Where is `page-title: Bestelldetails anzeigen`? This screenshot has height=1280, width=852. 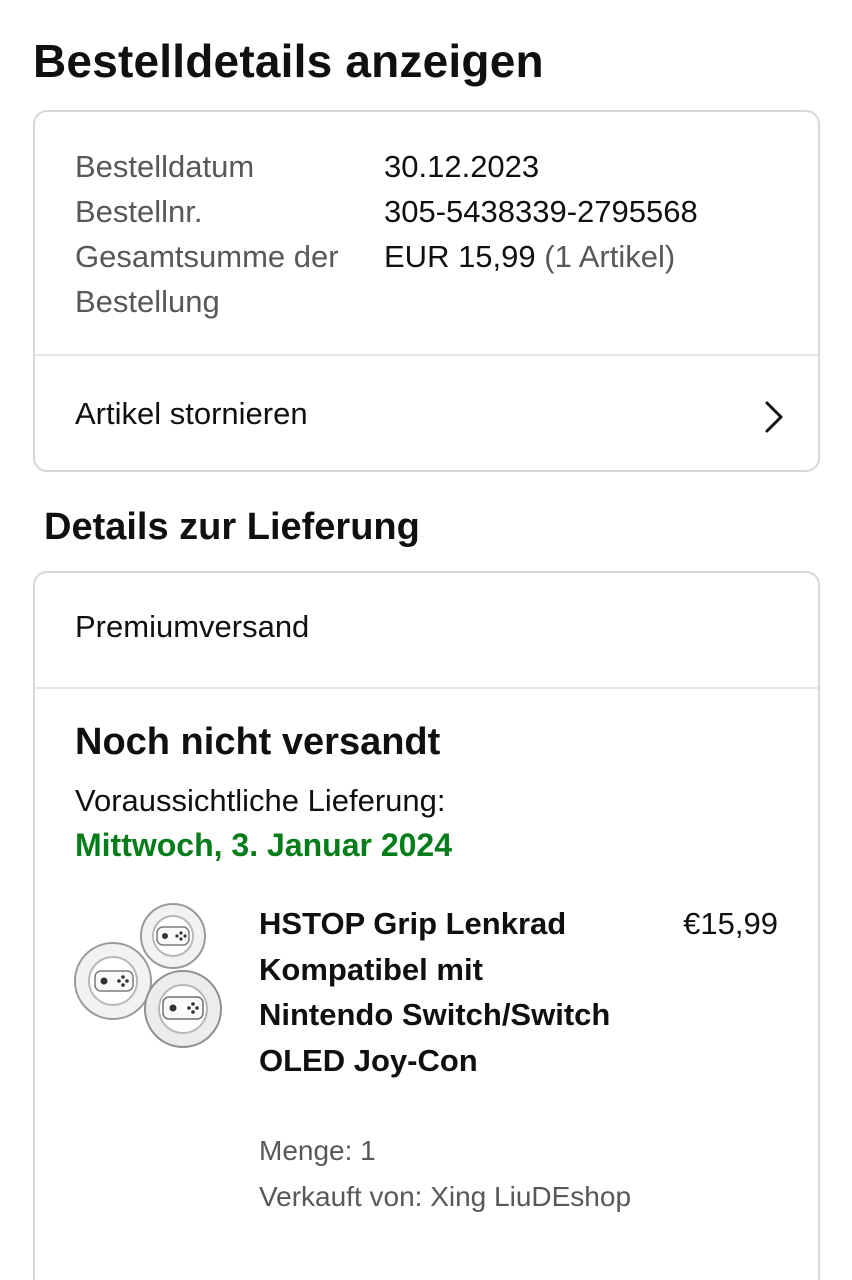
page-title: Bestelldetails anzeigen is located at coordinates (288, 61).